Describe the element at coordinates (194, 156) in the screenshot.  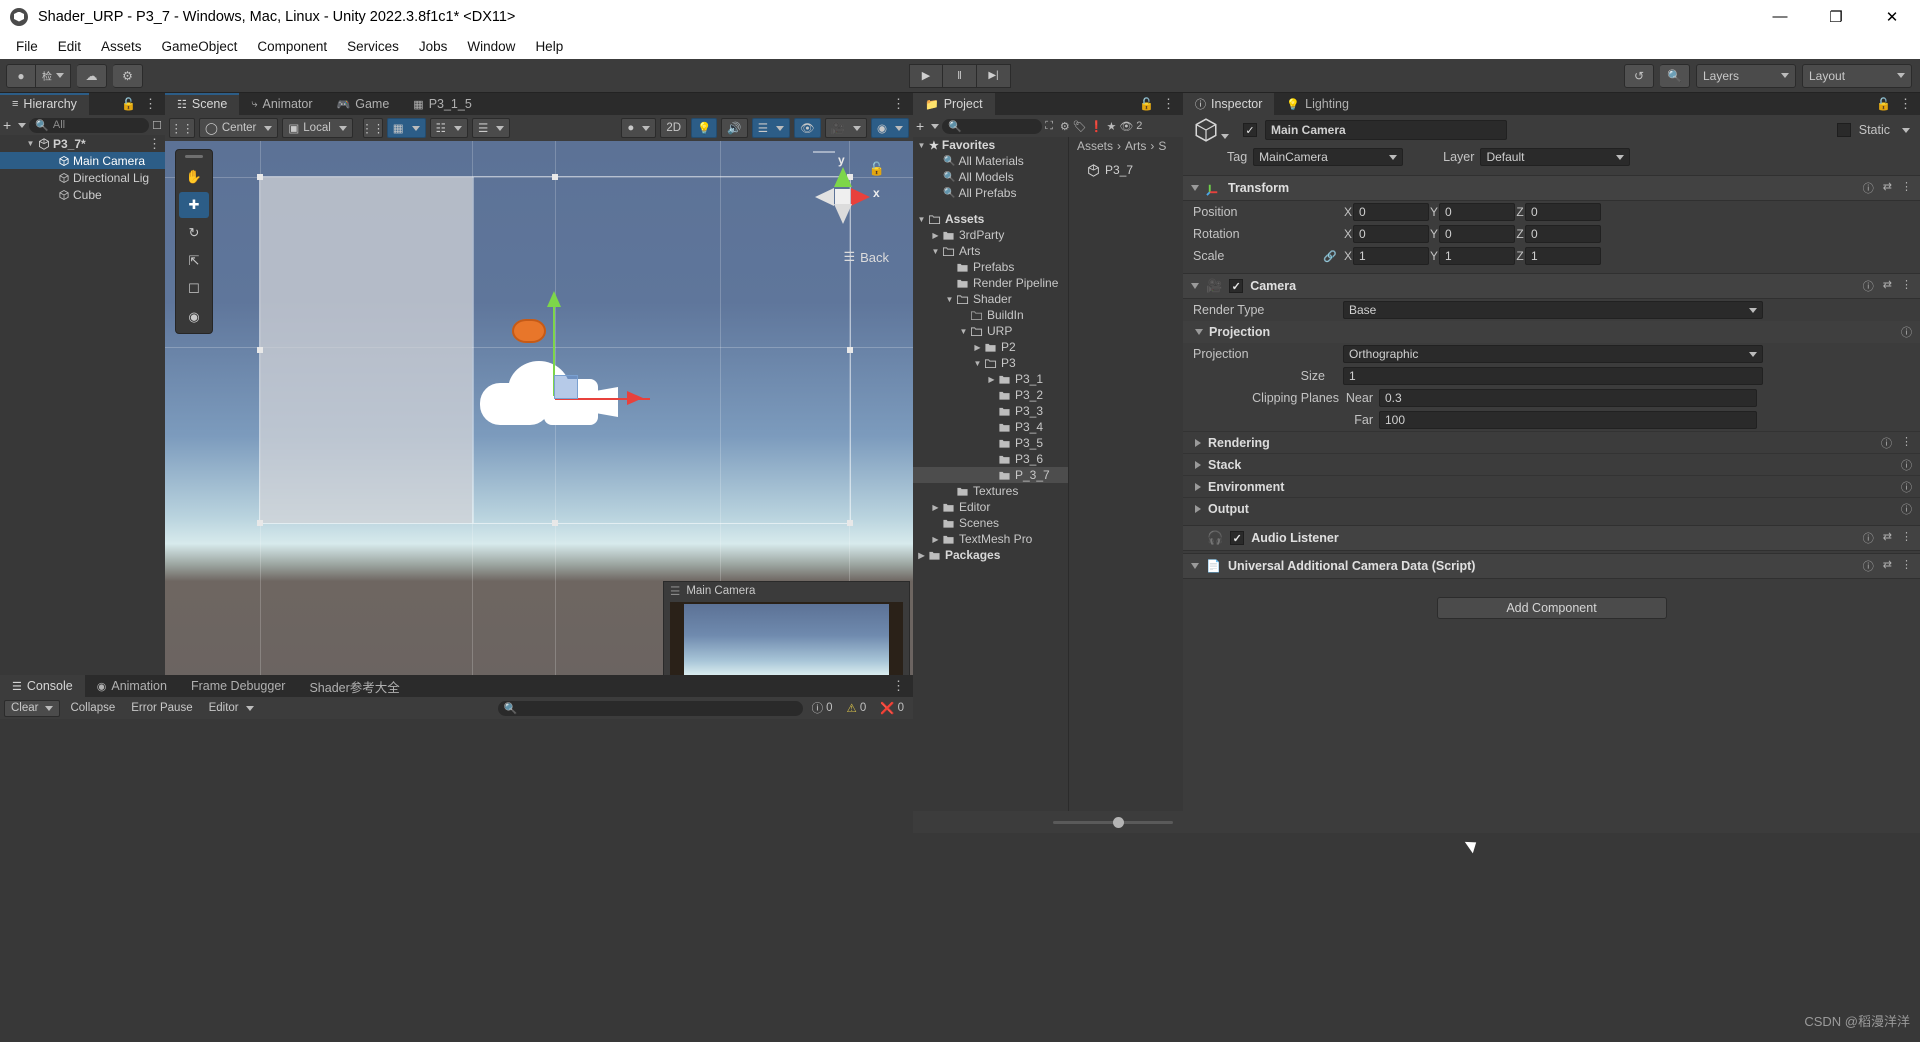
I see `overlay-grip` at that location.